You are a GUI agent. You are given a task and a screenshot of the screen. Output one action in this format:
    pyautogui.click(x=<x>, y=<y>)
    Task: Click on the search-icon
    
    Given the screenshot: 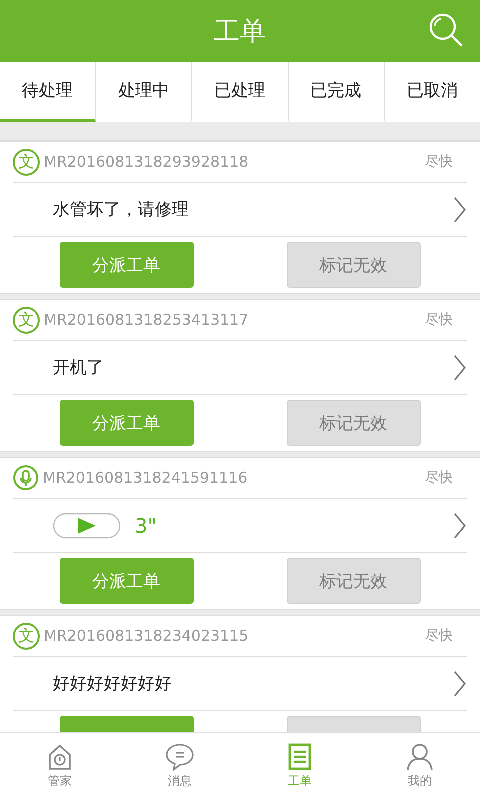 What is the action you would take?
    pyautogui.click(x=446, y=30)
    